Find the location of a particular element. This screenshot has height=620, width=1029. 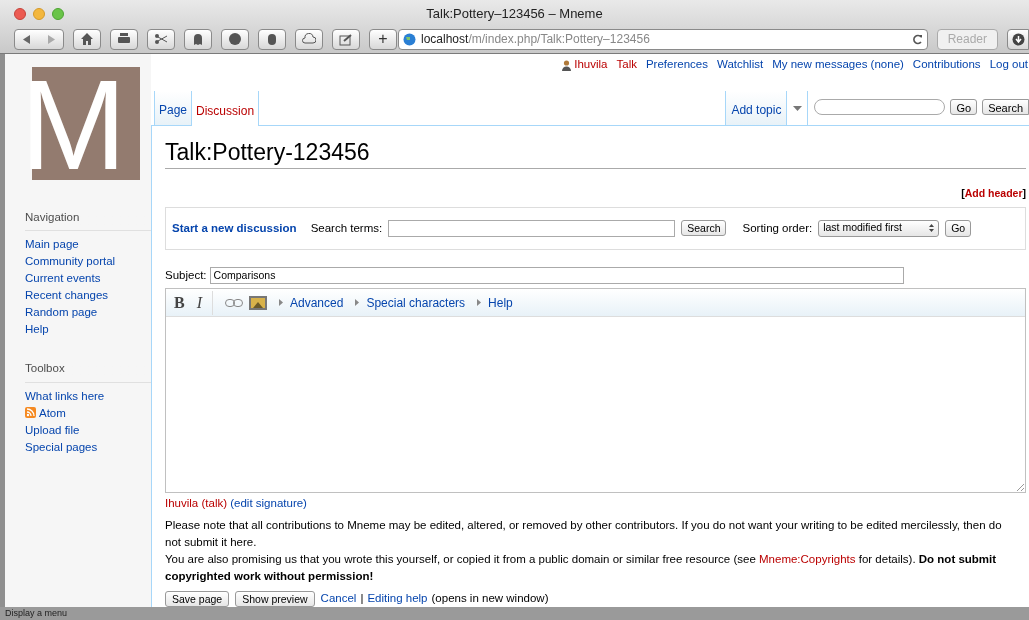

search-field is located at coordinates (880, 106).